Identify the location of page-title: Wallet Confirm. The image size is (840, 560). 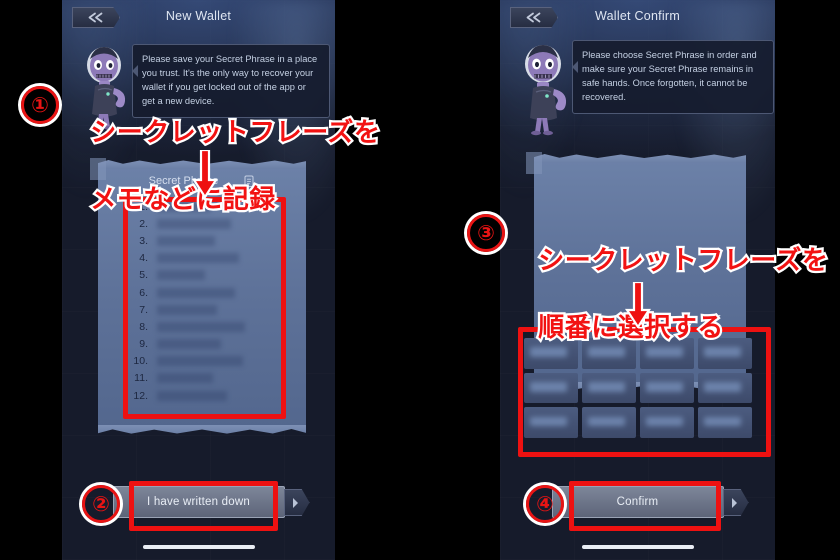
(637, 16).